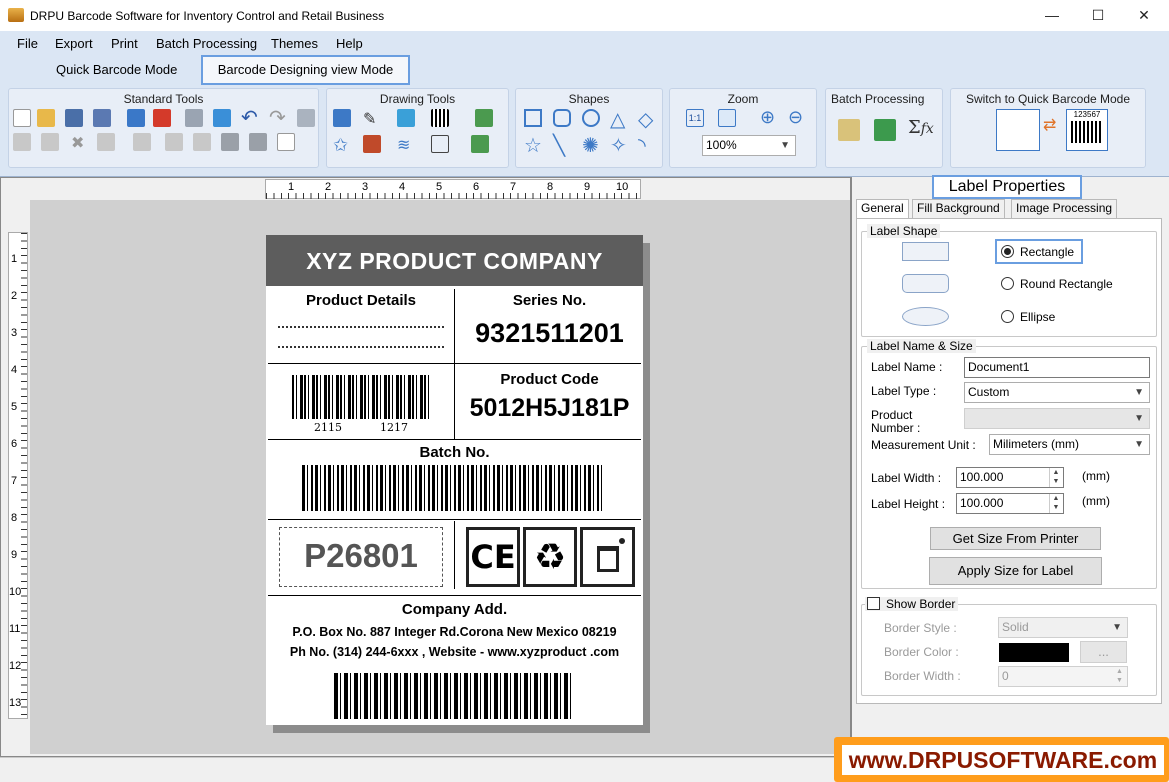  Describe the element at coordinates (46, 118) in the screenshot. I see `open-icon` at that location.